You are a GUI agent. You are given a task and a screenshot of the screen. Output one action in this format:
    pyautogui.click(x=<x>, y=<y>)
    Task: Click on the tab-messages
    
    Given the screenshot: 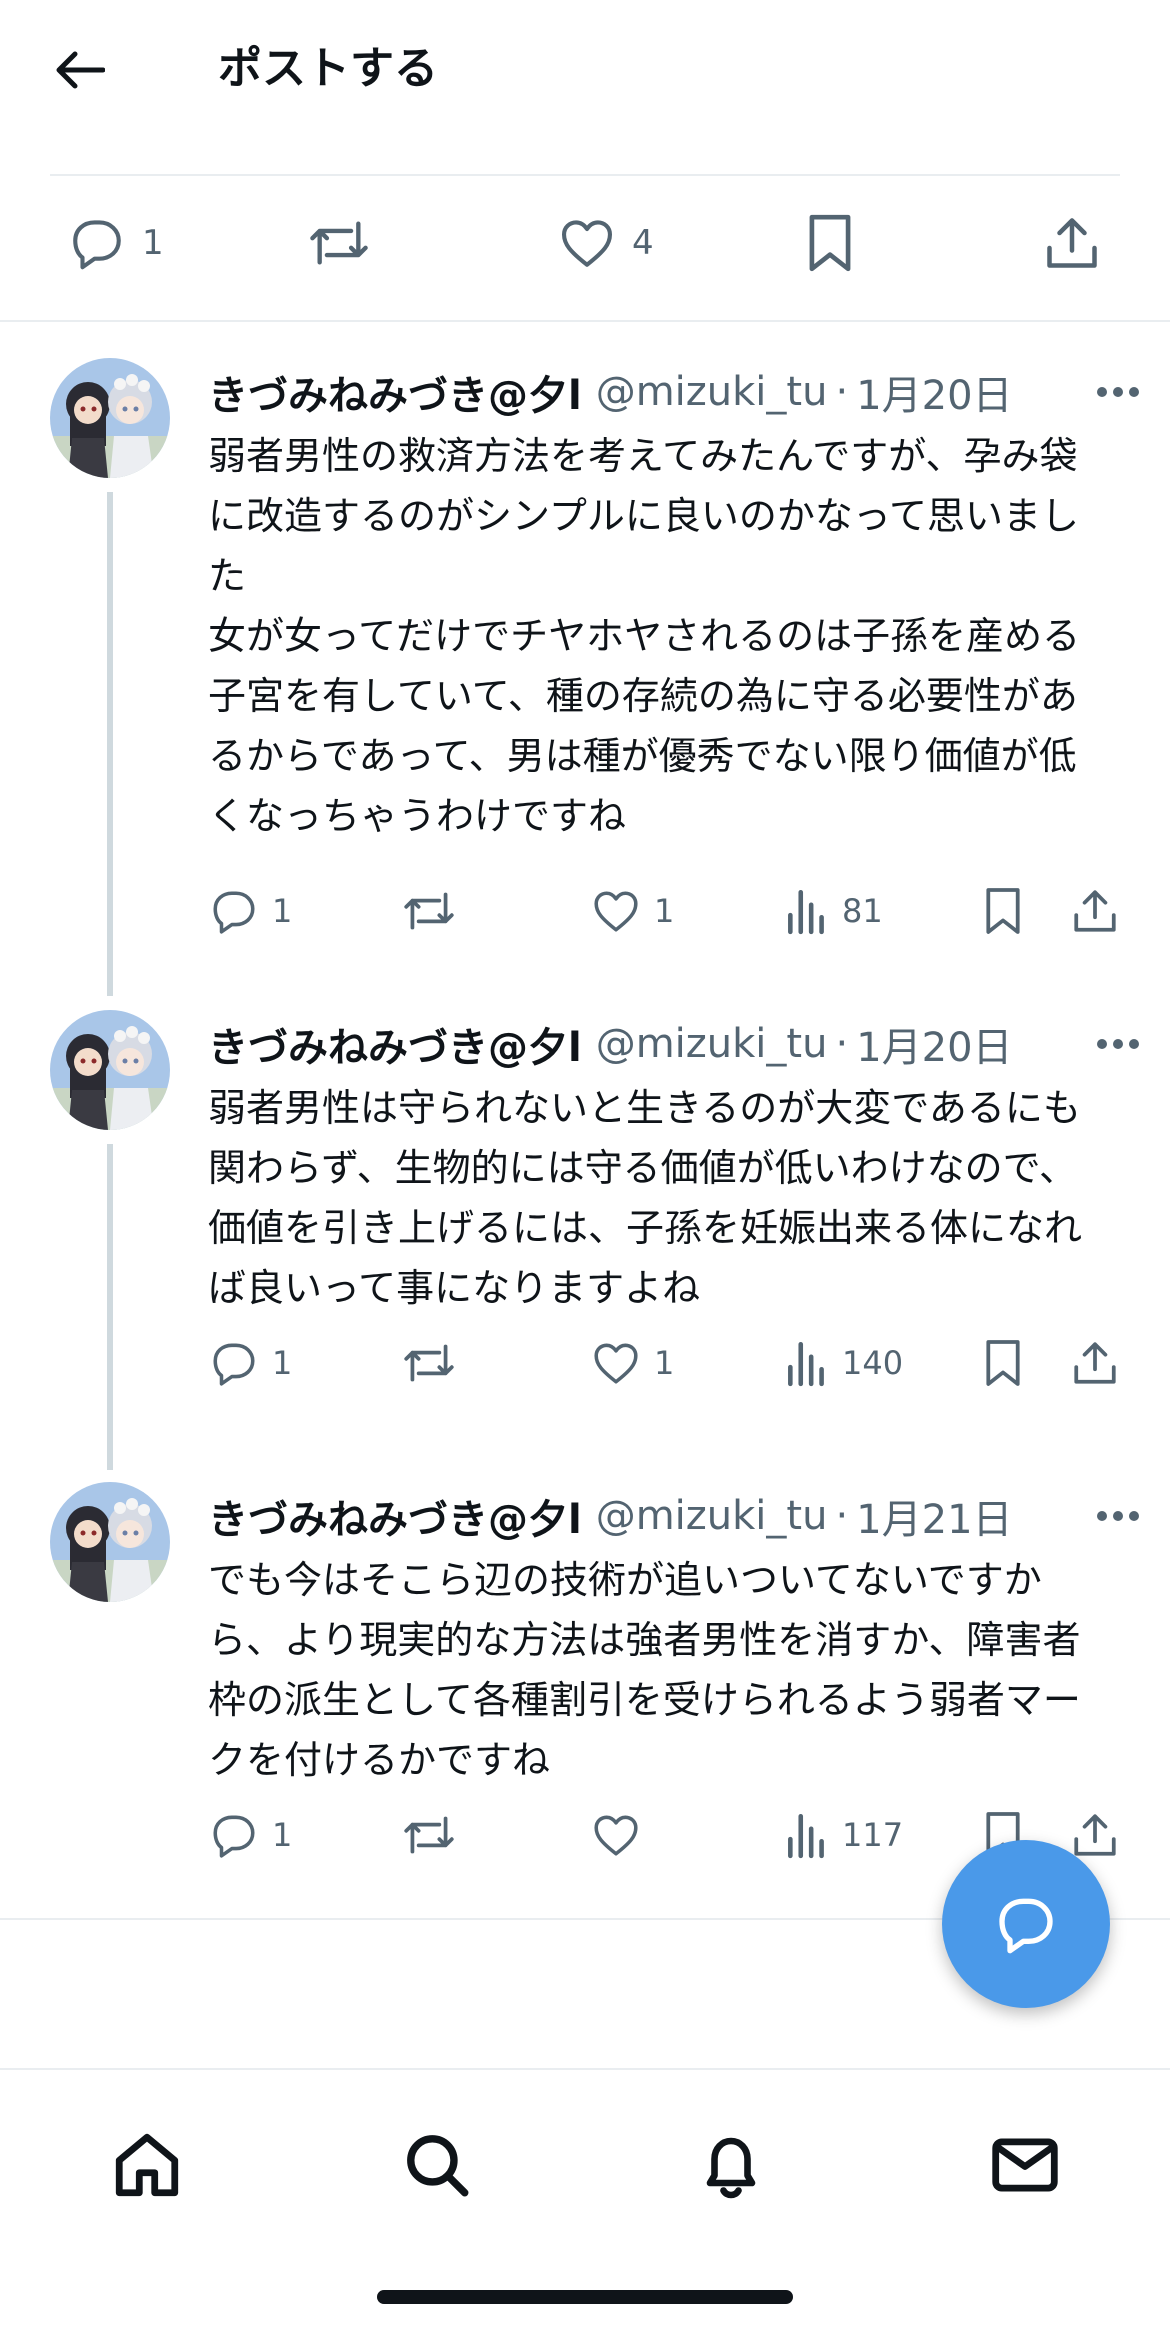 What is the action you would take?
    pyautogui.click(x=1025, y=2165)
    